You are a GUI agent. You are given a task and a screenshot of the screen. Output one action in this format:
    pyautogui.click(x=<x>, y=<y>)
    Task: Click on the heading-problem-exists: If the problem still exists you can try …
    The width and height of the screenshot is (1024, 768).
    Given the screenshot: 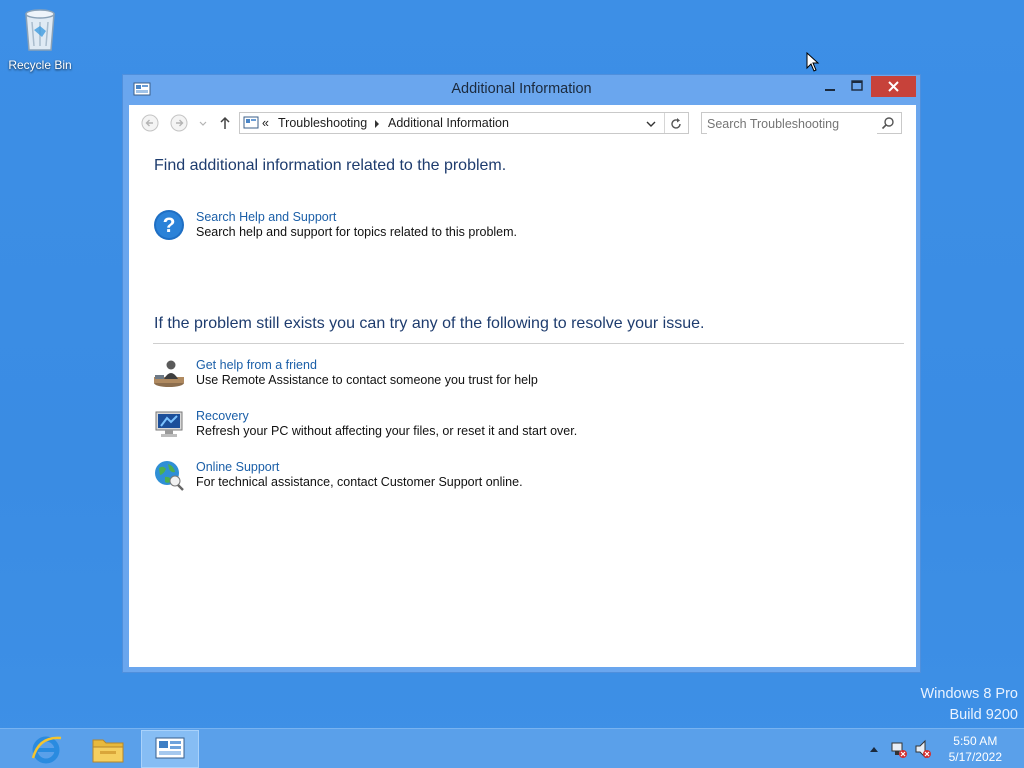 What is the action you would take?
    pyautogui.click(x=429, y=323)
    